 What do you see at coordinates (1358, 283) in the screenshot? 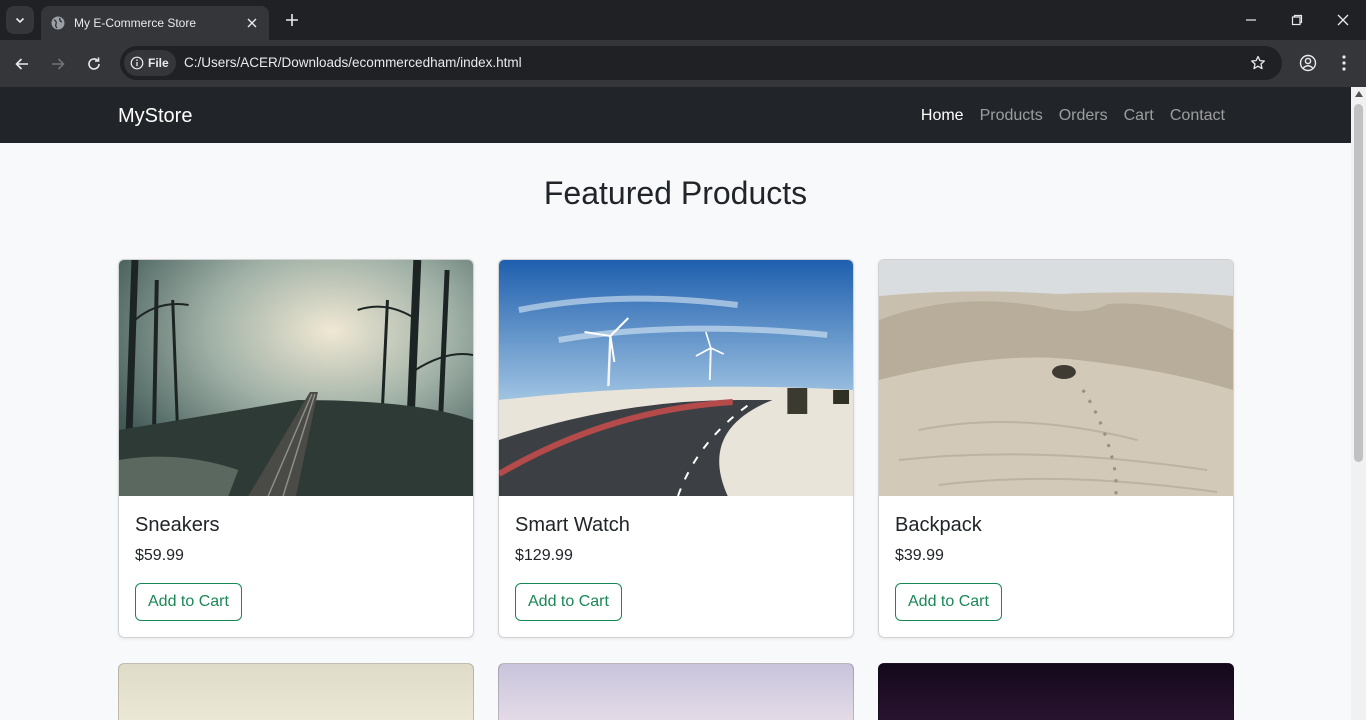
I see `scroll-thumb` at bounding box center [1358, 283].